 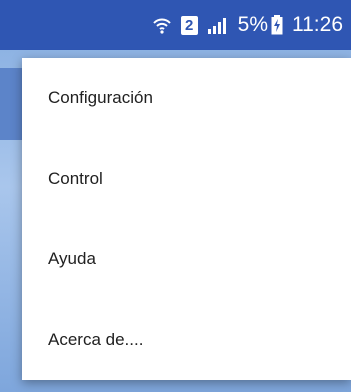 I want to click on status-bar: 2 5% 11:26, so click(x=175, y=25).